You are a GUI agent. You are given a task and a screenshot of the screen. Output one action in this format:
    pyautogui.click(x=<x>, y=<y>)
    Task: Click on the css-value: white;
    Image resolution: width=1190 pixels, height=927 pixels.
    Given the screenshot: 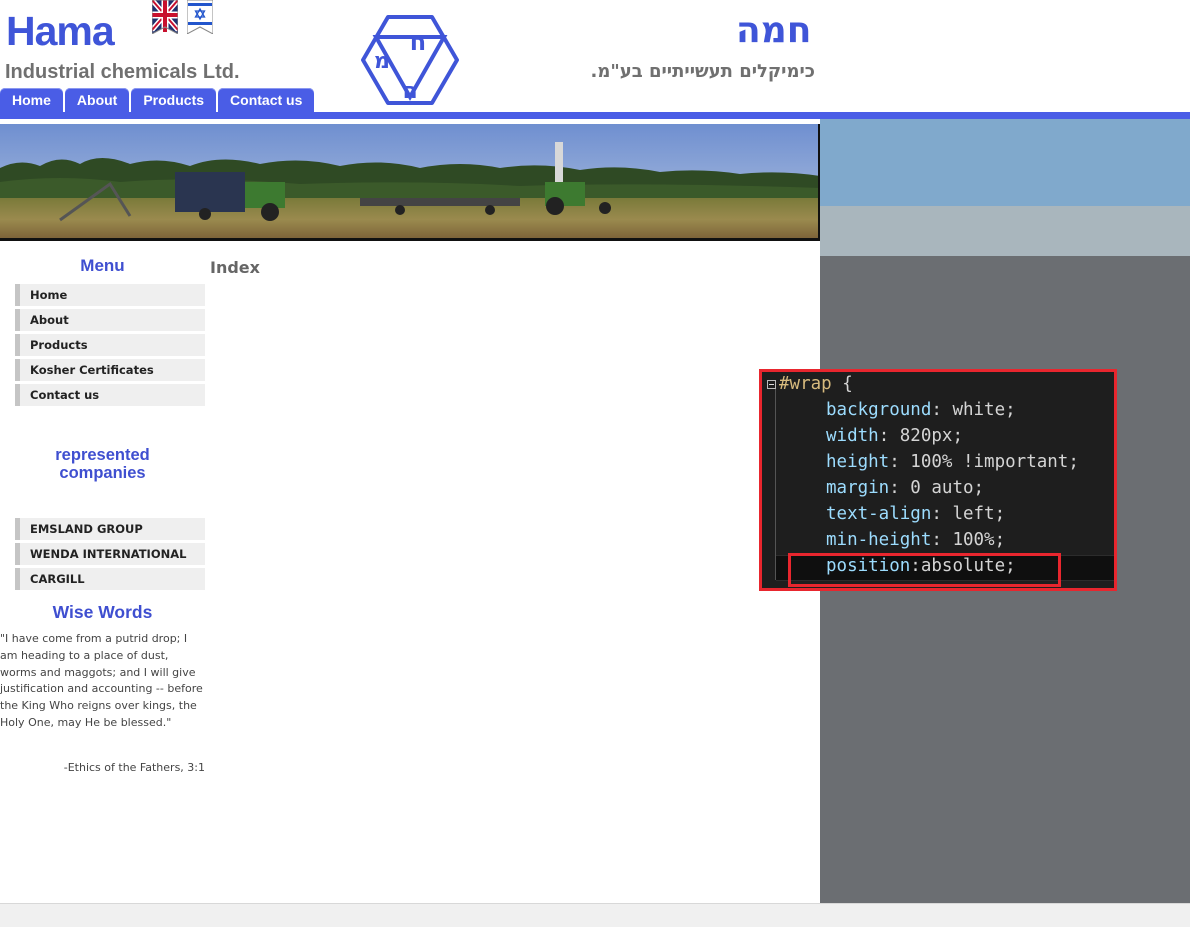 What is the action you would take?
    pyautogui.click(x=984, y=410)
    